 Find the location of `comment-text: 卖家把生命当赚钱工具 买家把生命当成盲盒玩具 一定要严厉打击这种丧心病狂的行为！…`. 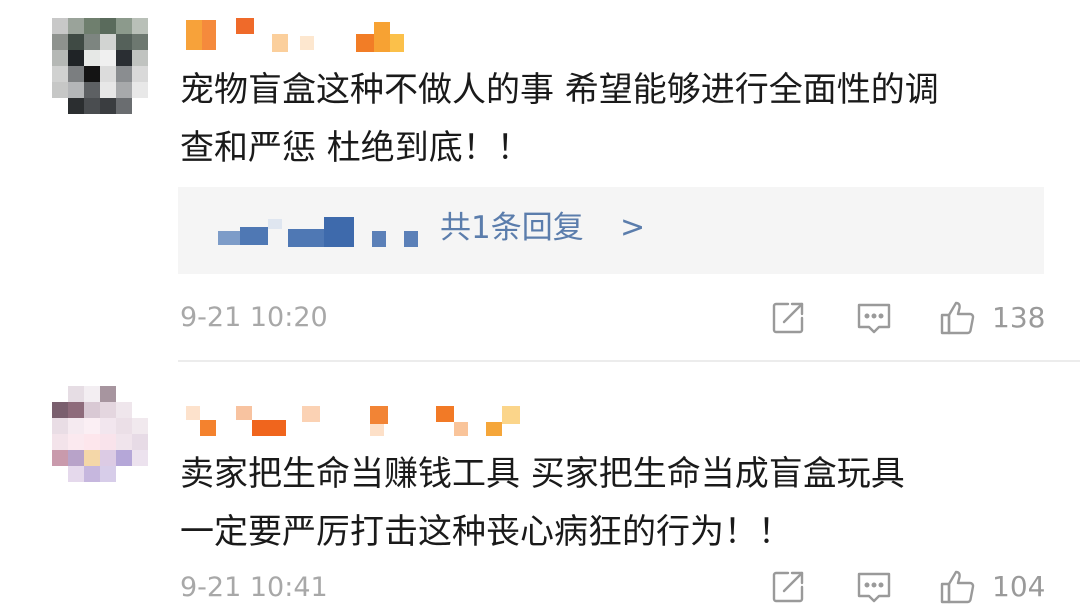

comment-text: 卖家把生命当赚钱工具 买家把生命当成盲盒玩具 一定要严厉打击这种丧心病狂的行为！… is located at coordinates (542, 503).